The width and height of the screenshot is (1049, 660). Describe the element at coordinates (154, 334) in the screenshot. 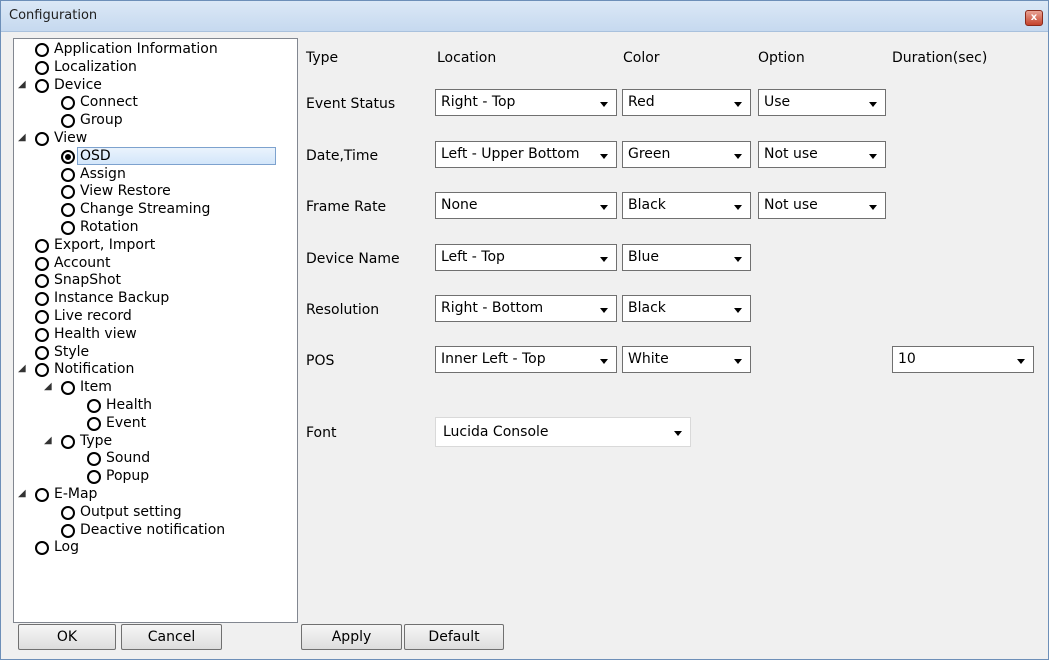

I see `tree-item-health-view: Health view` at that location.